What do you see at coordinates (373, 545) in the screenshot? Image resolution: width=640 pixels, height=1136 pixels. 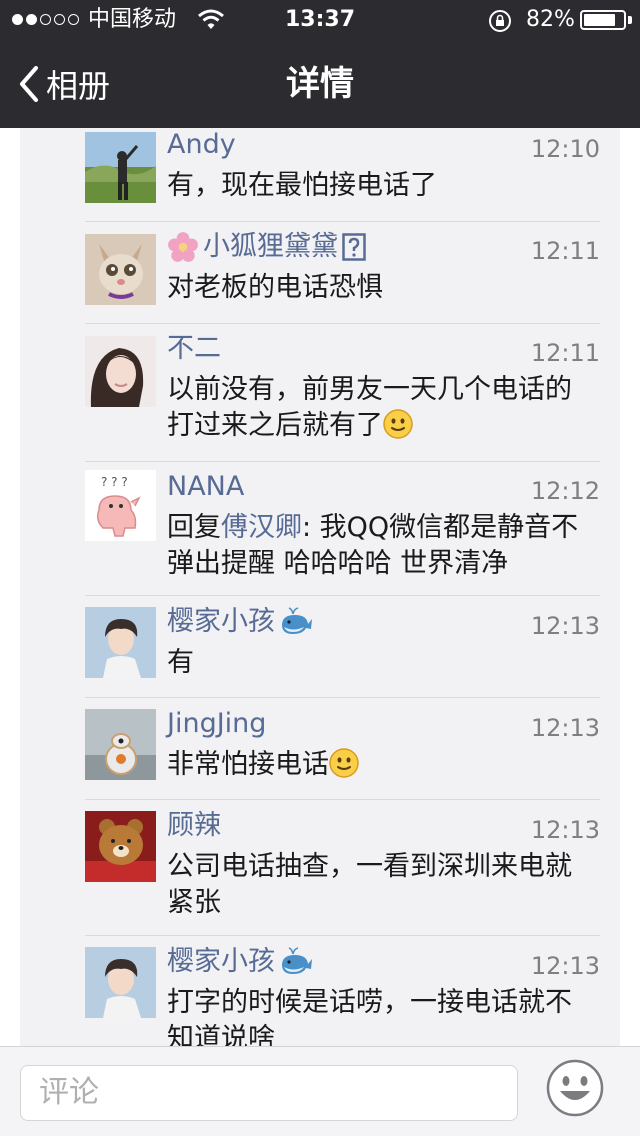 I see `comment-text: 回复傅汉卿: 我QQ微信都是静音不弹出提醒 哈哈哈哈 世界清净` at bounding box center [373, 545].